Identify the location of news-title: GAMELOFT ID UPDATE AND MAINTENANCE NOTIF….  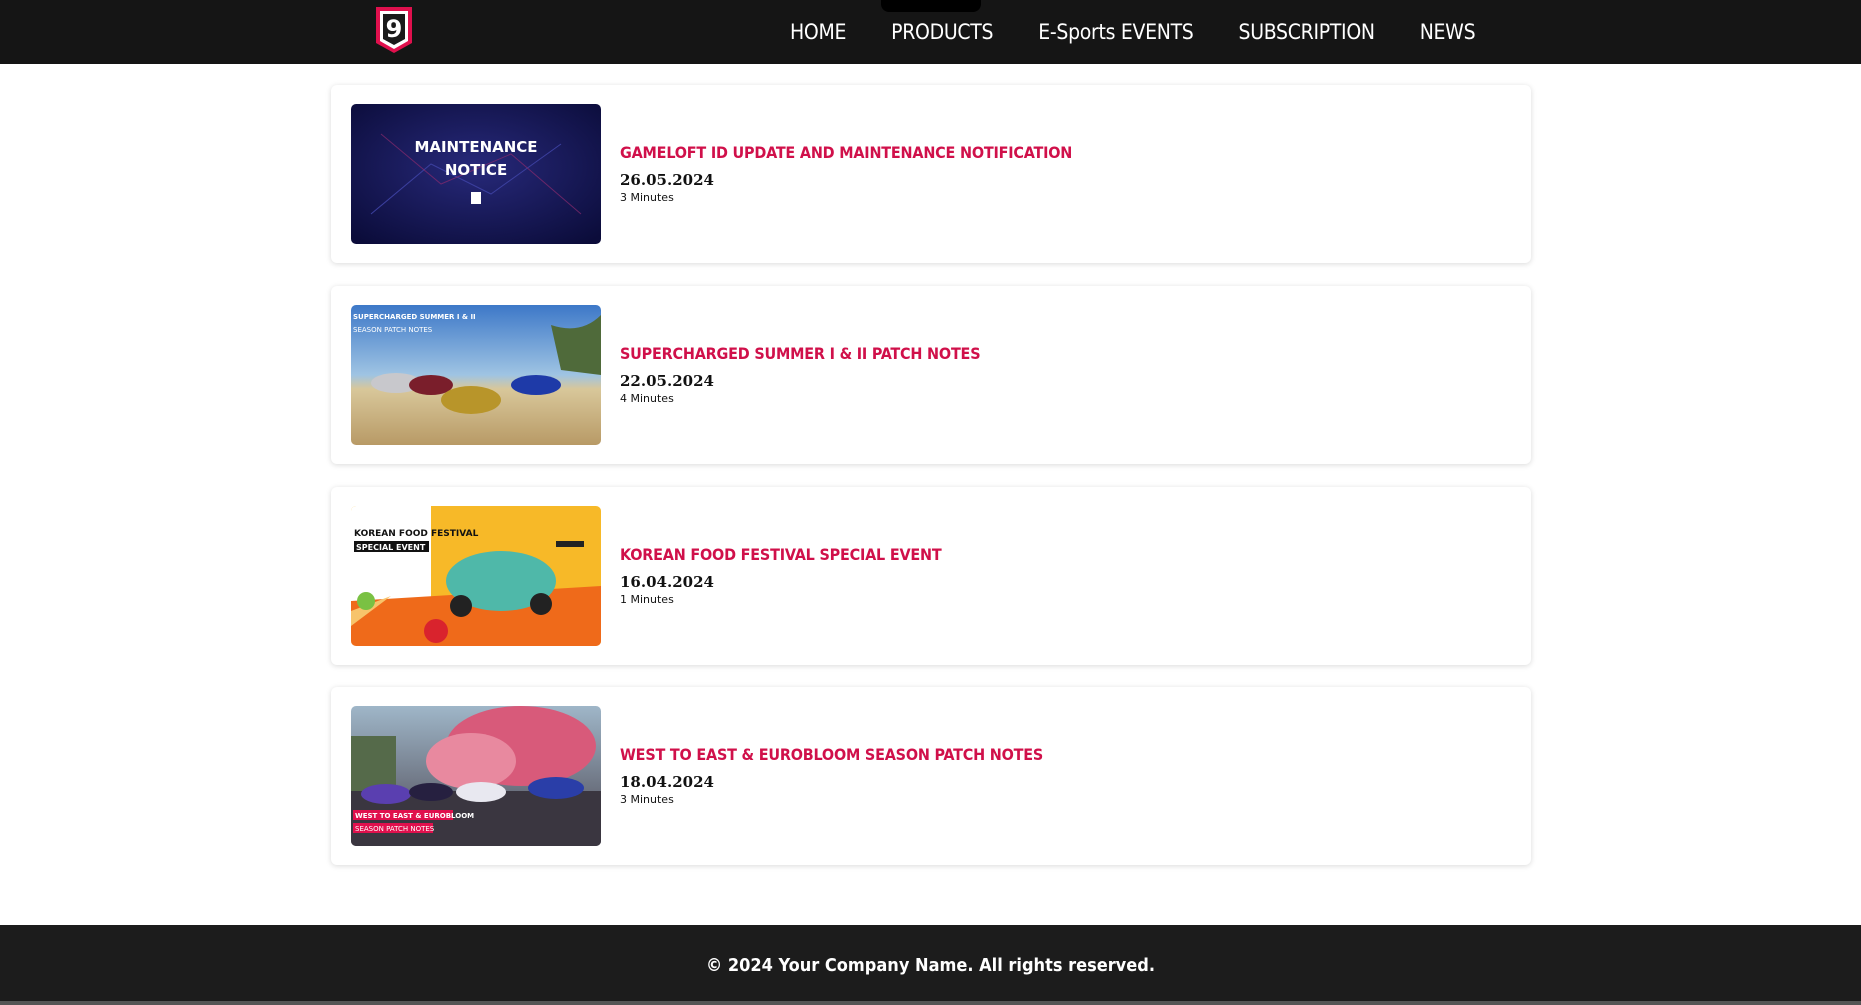
(846, 152).